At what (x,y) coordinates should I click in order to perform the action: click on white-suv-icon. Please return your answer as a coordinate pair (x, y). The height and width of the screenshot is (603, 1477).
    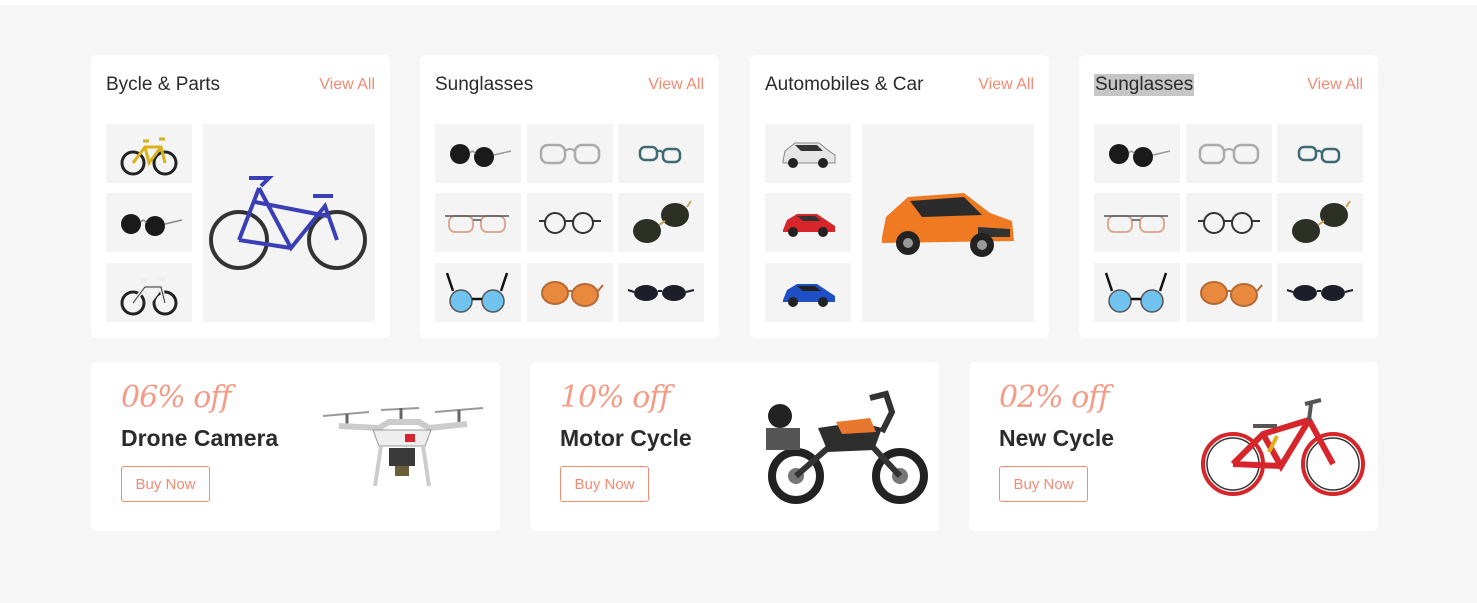
    Looking at the image, I should click on (809, 155).